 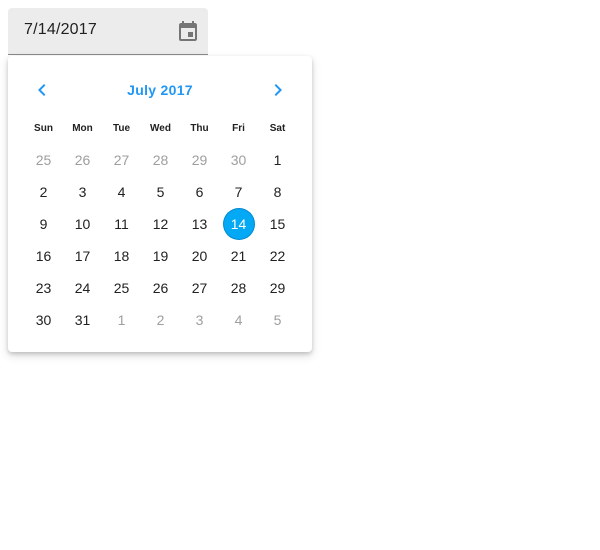 I want to click on calendar-day: 4, so click(x=121, y=192).